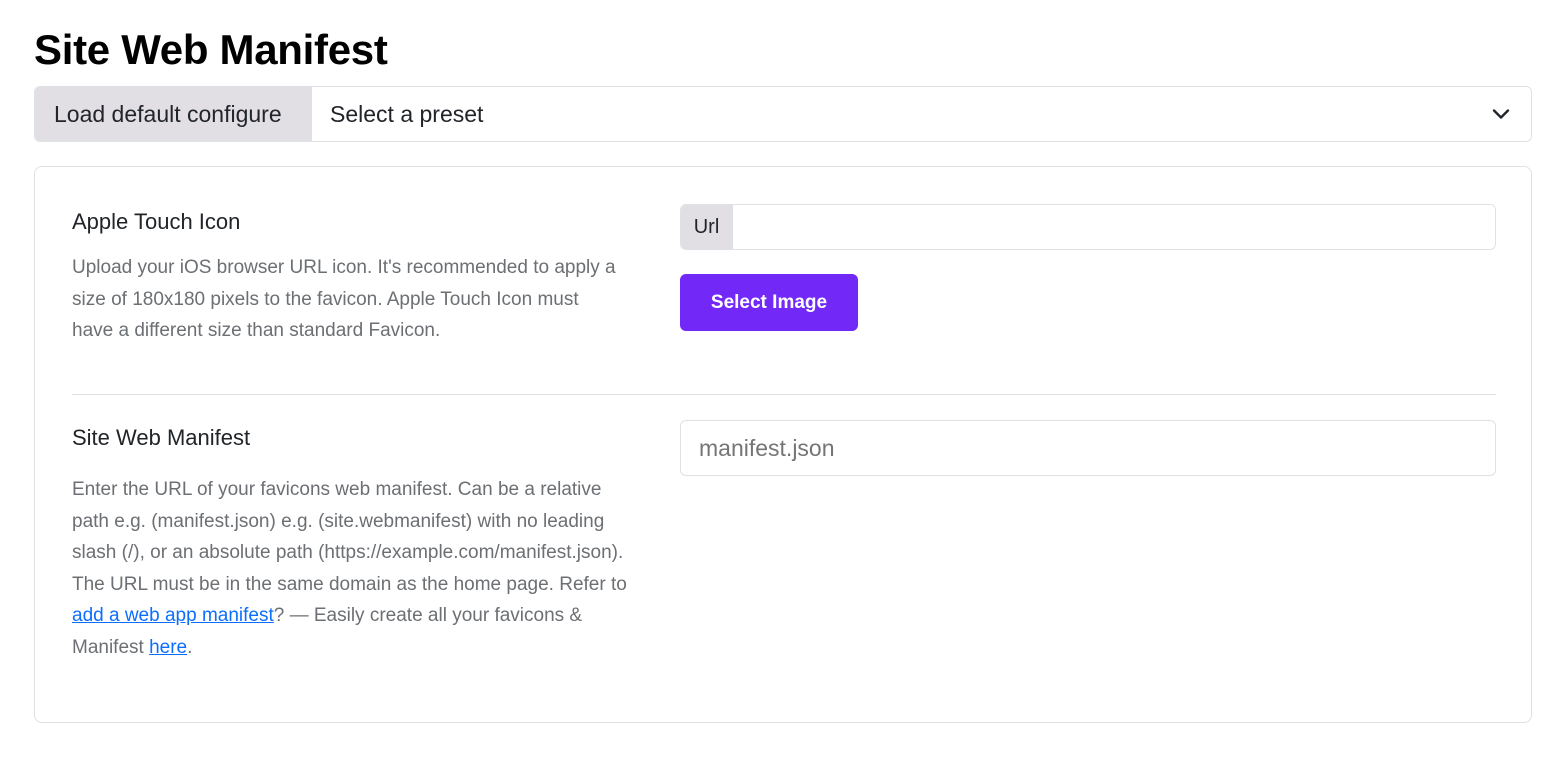 Image resolution: width=1568 pixels, height=767 pixels. I want to click on preset-select-value: Select a preset, so click(407, 113).